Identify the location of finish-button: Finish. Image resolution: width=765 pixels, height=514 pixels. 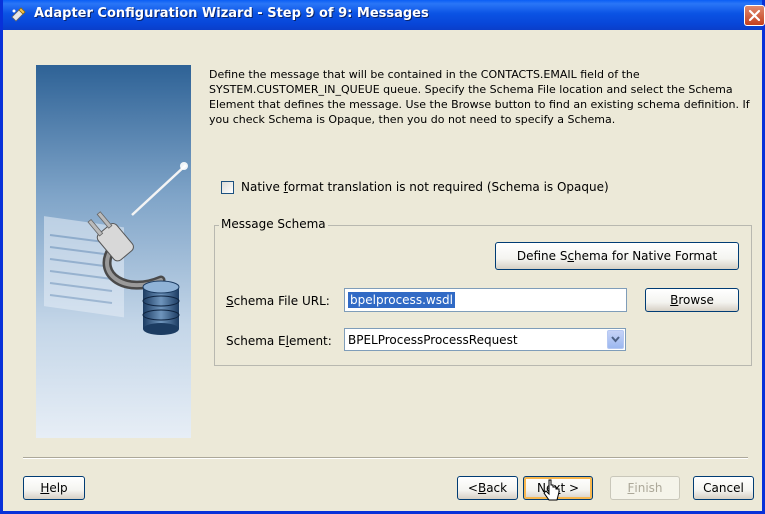
(645, 488).